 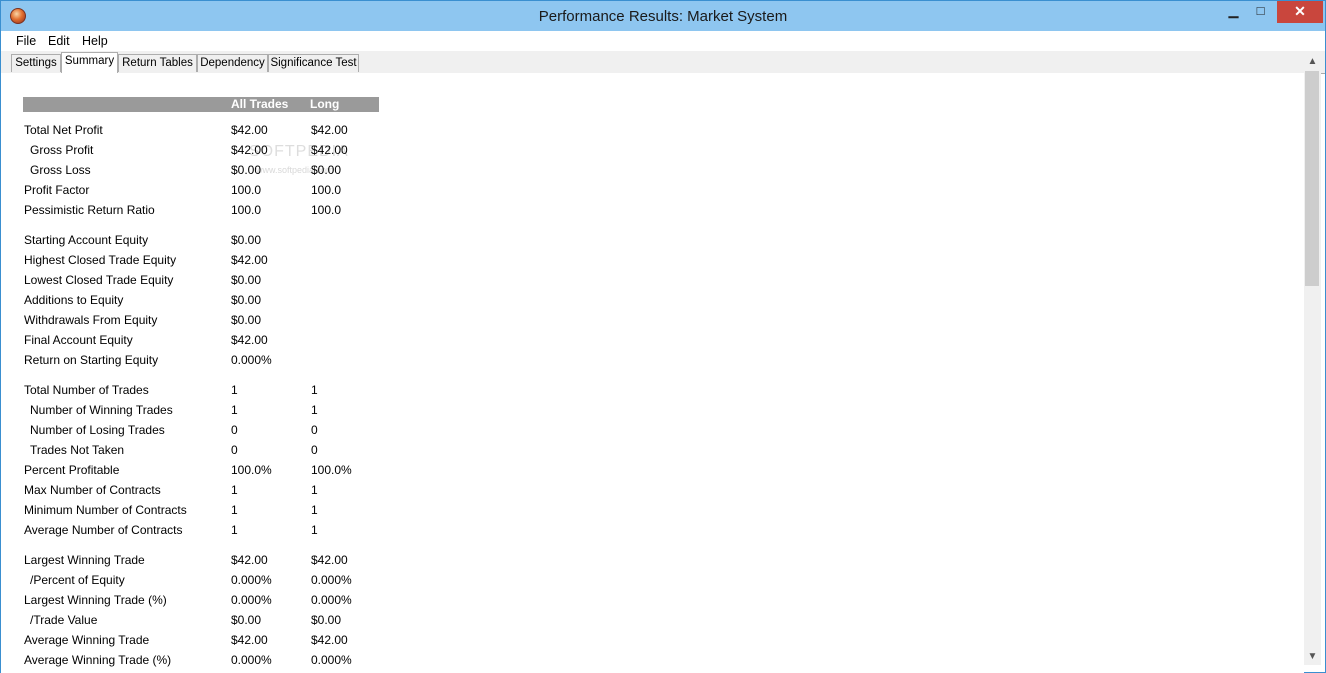 What do you see at coordinates (78, 340) in the screenshot?
I see `row-label: Final Account Equity` at bounding box center [78, 340].